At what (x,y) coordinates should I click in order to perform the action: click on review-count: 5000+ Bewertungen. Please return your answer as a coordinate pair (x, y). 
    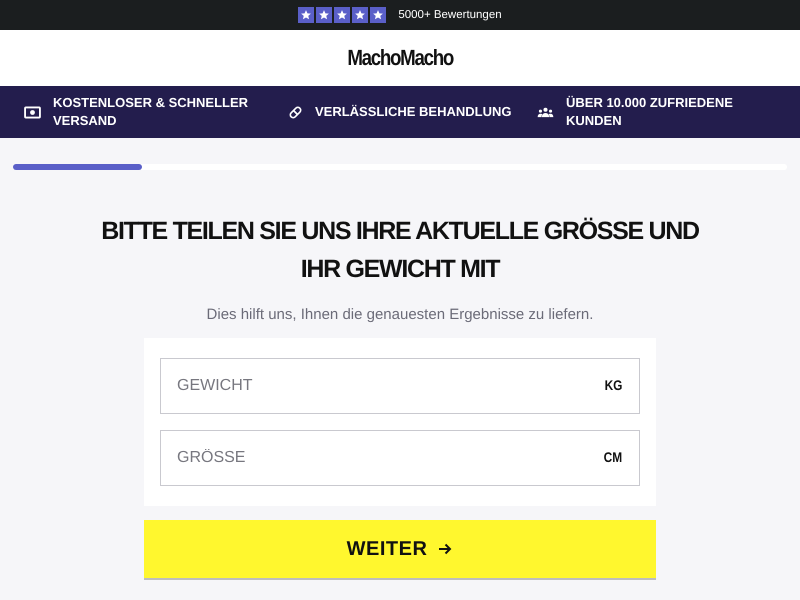
    Looking at the image, I should click on (450, 15).